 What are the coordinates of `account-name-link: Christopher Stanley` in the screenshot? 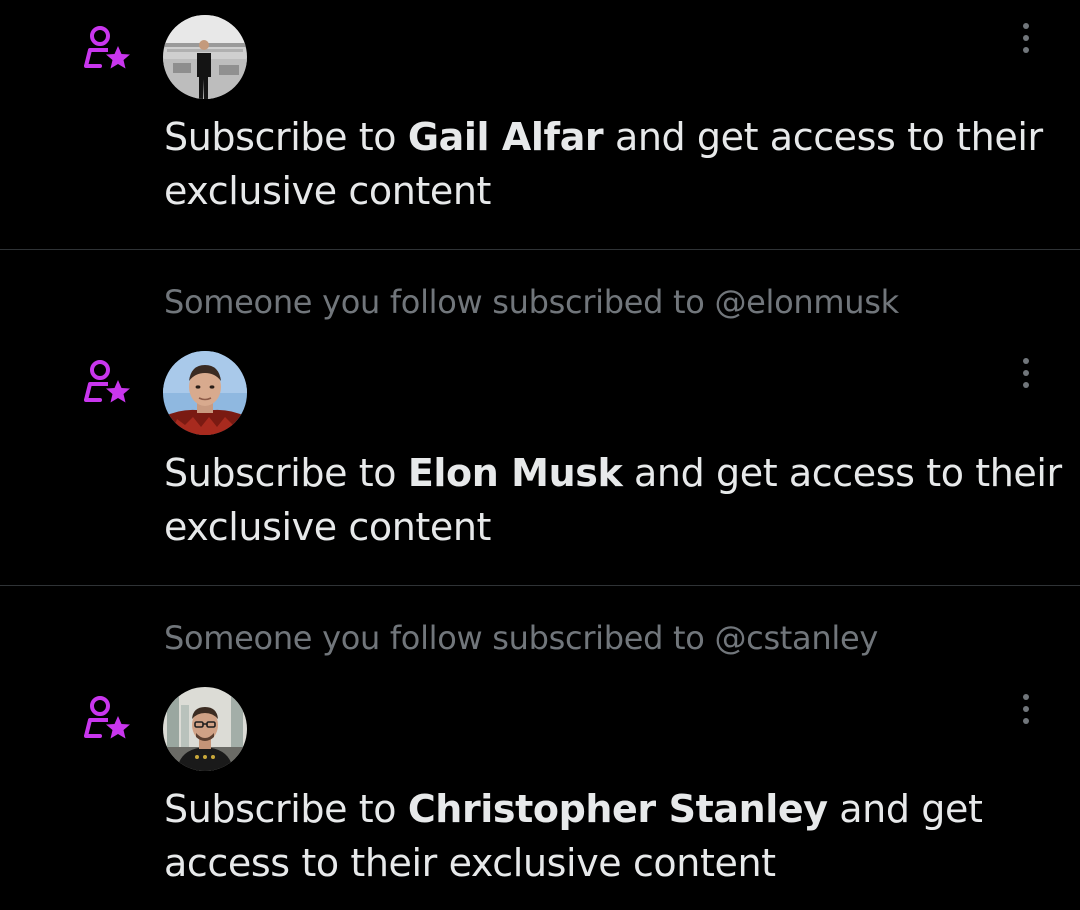 It's located at (618, 809).